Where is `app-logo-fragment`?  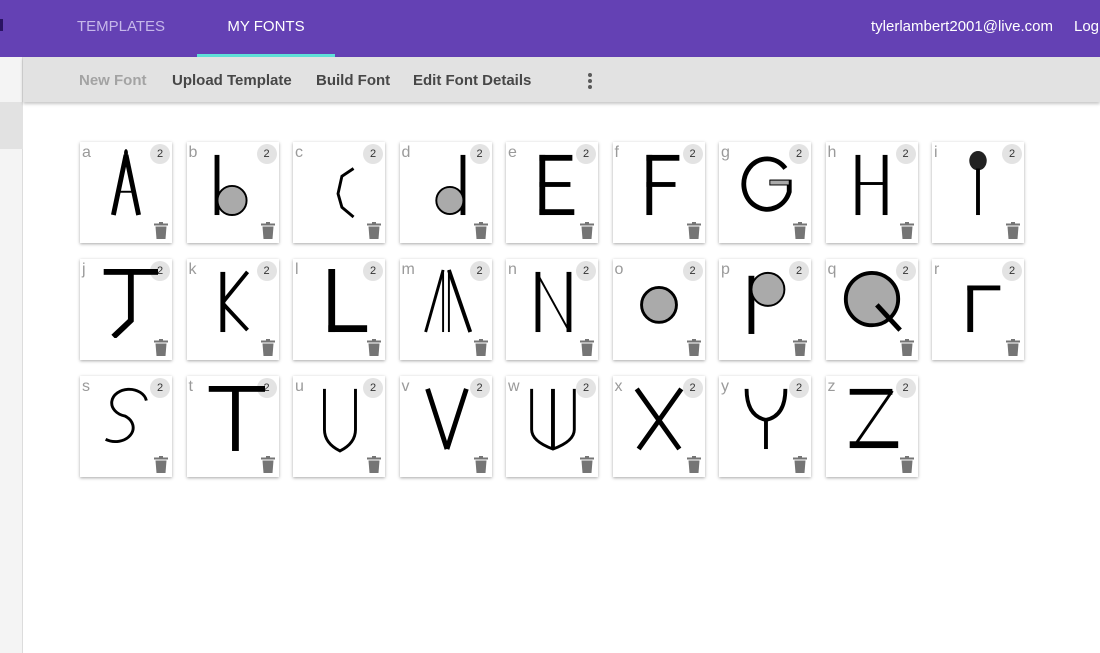 app-logo-fragment is located at coordinates (1, 25).